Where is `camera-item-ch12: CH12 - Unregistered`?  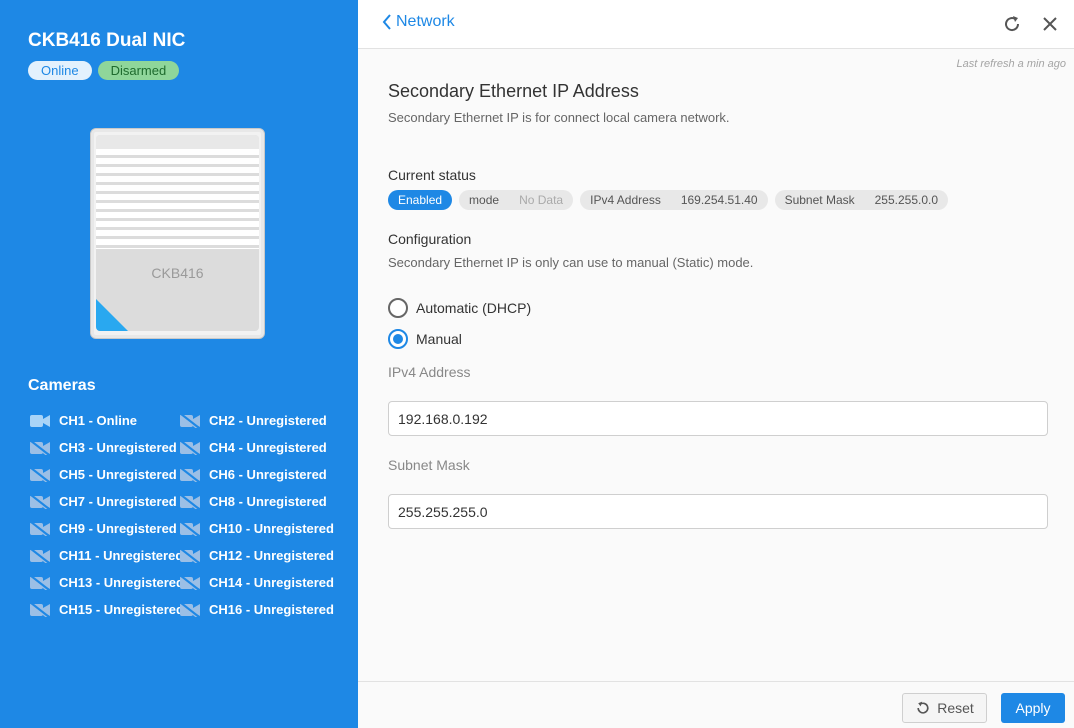 camera-item-ch12: CH12 - Unregistered is located at coordinates (264, 555).